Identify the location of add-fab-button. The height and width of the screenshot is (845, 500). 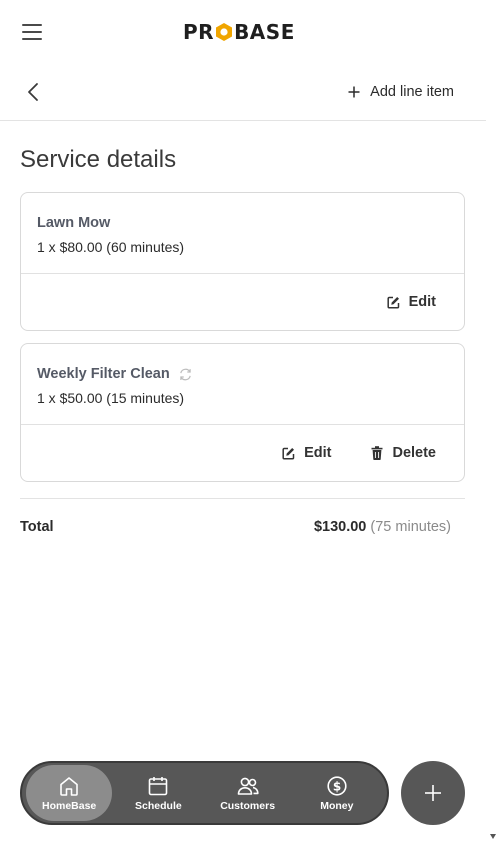
(433, 793).